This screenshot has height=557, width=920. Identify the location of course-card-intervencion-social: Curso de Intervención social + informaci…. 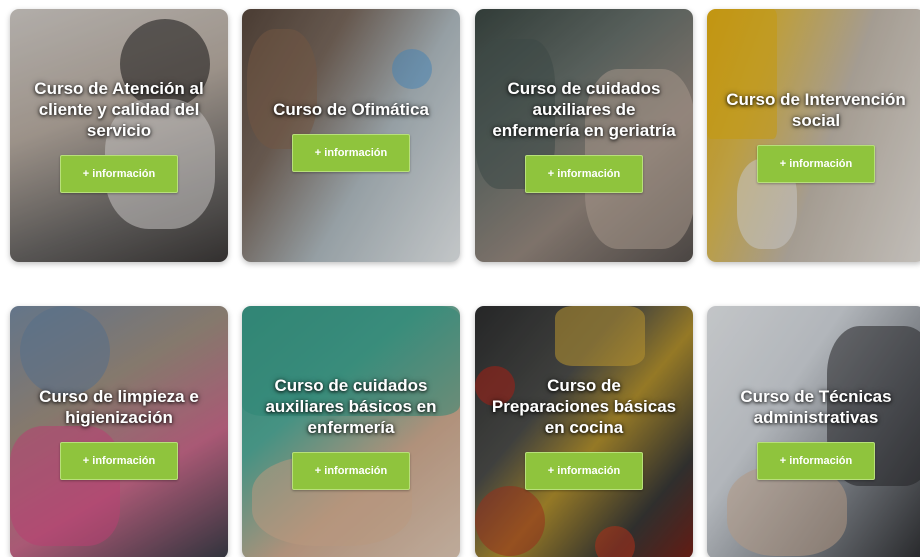
(813, 135).